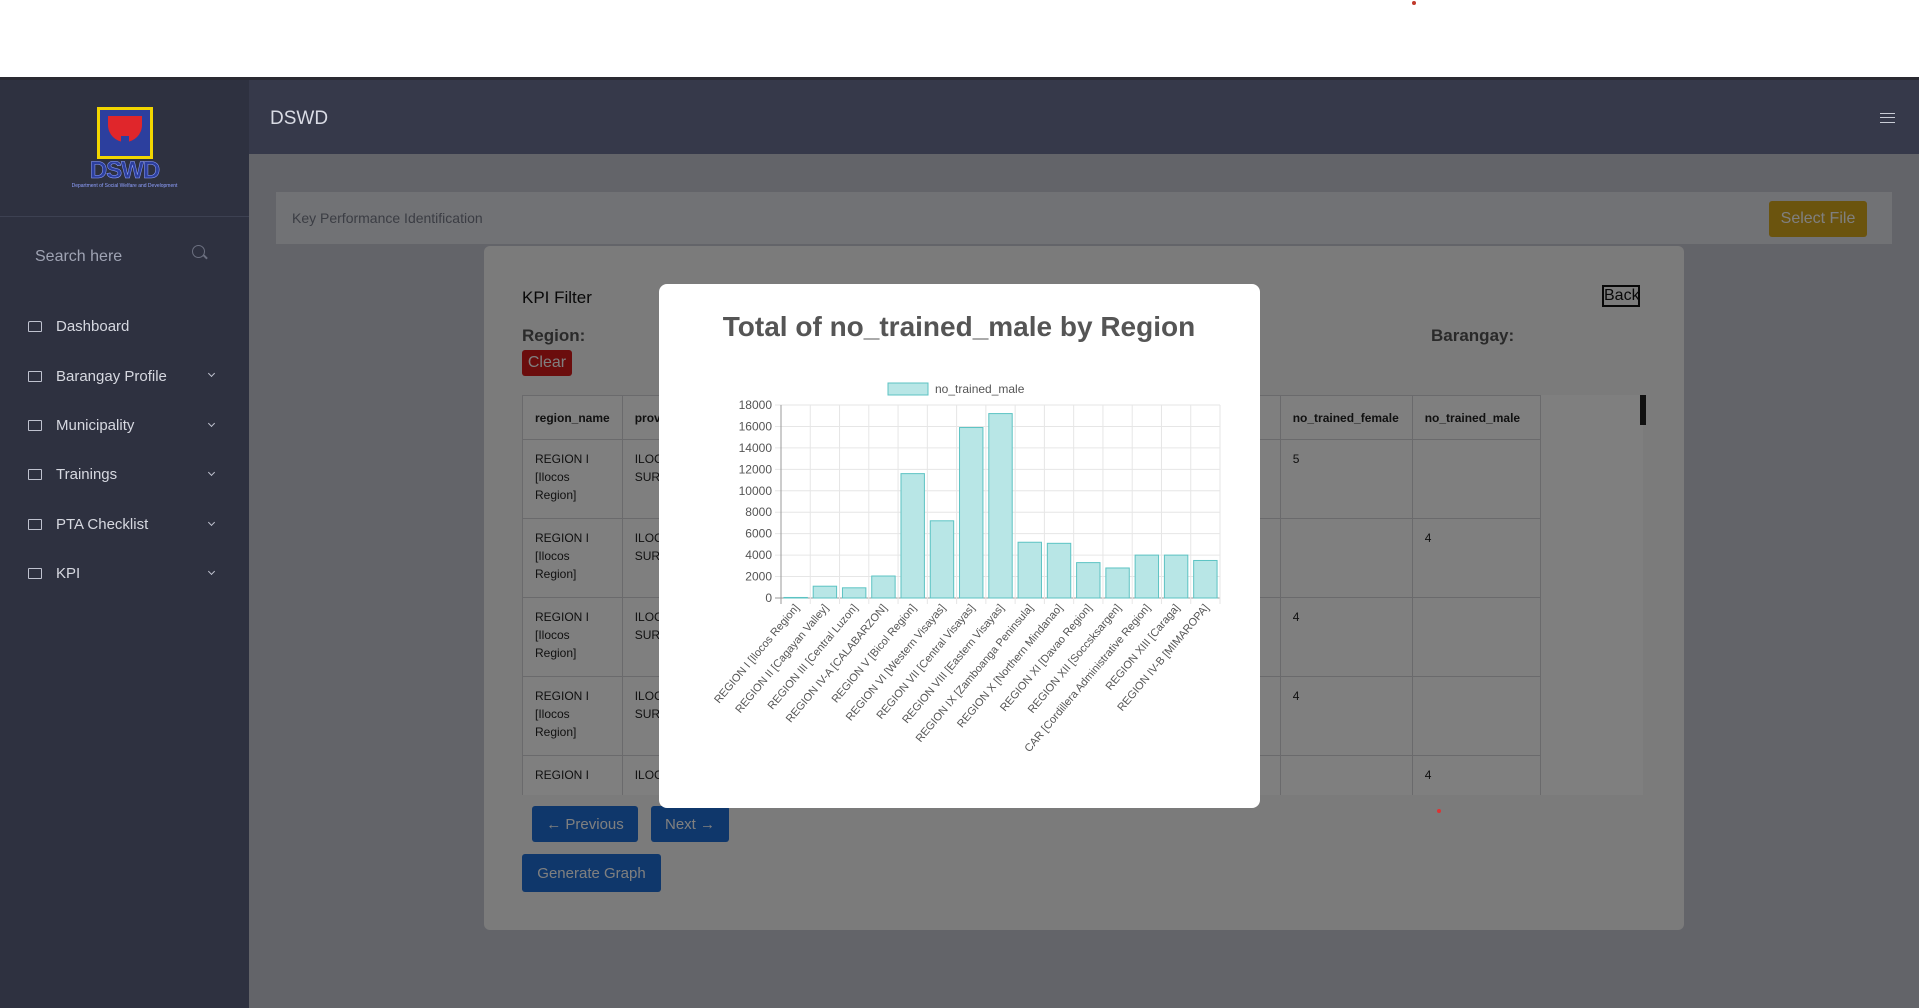 This screenshot has height=1008, width=1919. Describe the element at coordinates (908, 389) in the screenshot. I see `legend-swatch` at that location.